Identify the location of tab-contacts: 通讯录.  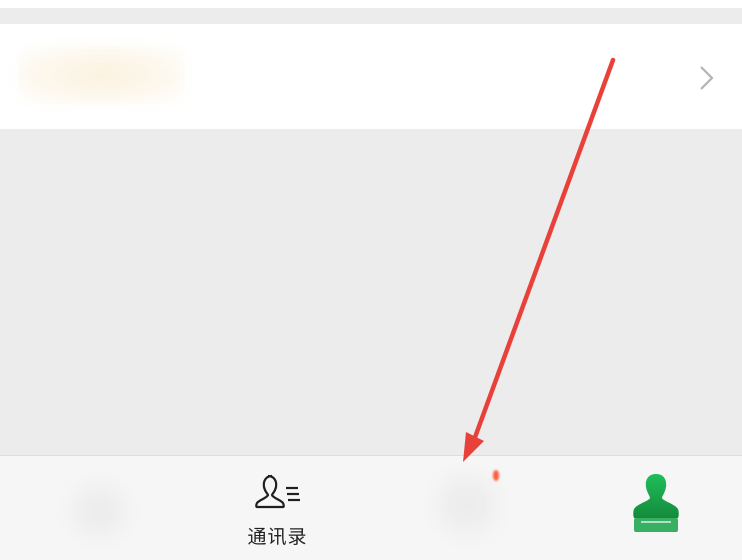
(277, 508).